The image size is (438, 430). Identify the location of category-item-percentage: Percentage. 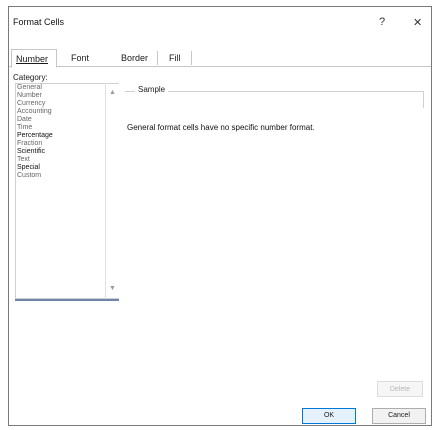
(67, 136).